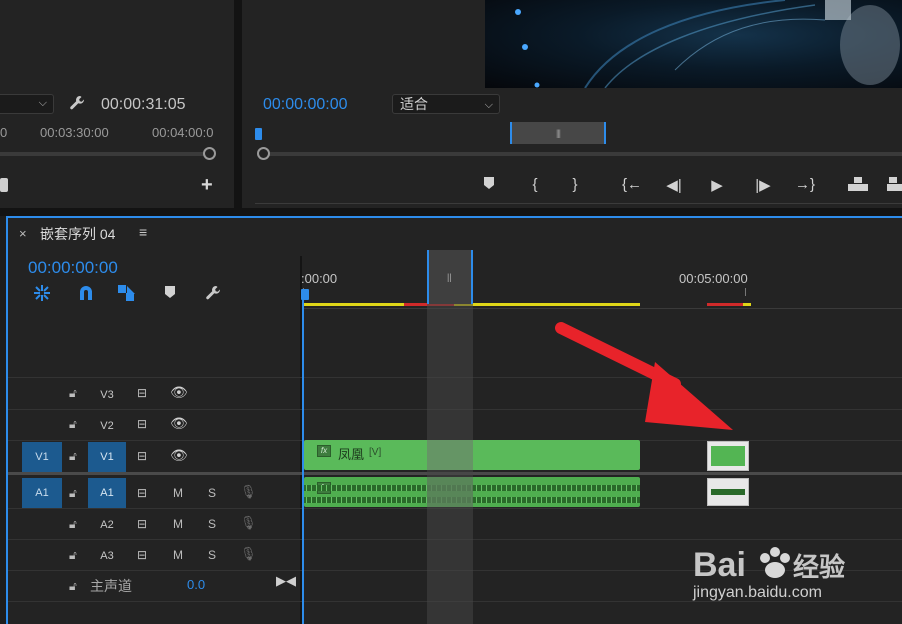  Describe the element at coordinates (263, 153) in the screenshot. I see `program-zoom-handle` at that location.